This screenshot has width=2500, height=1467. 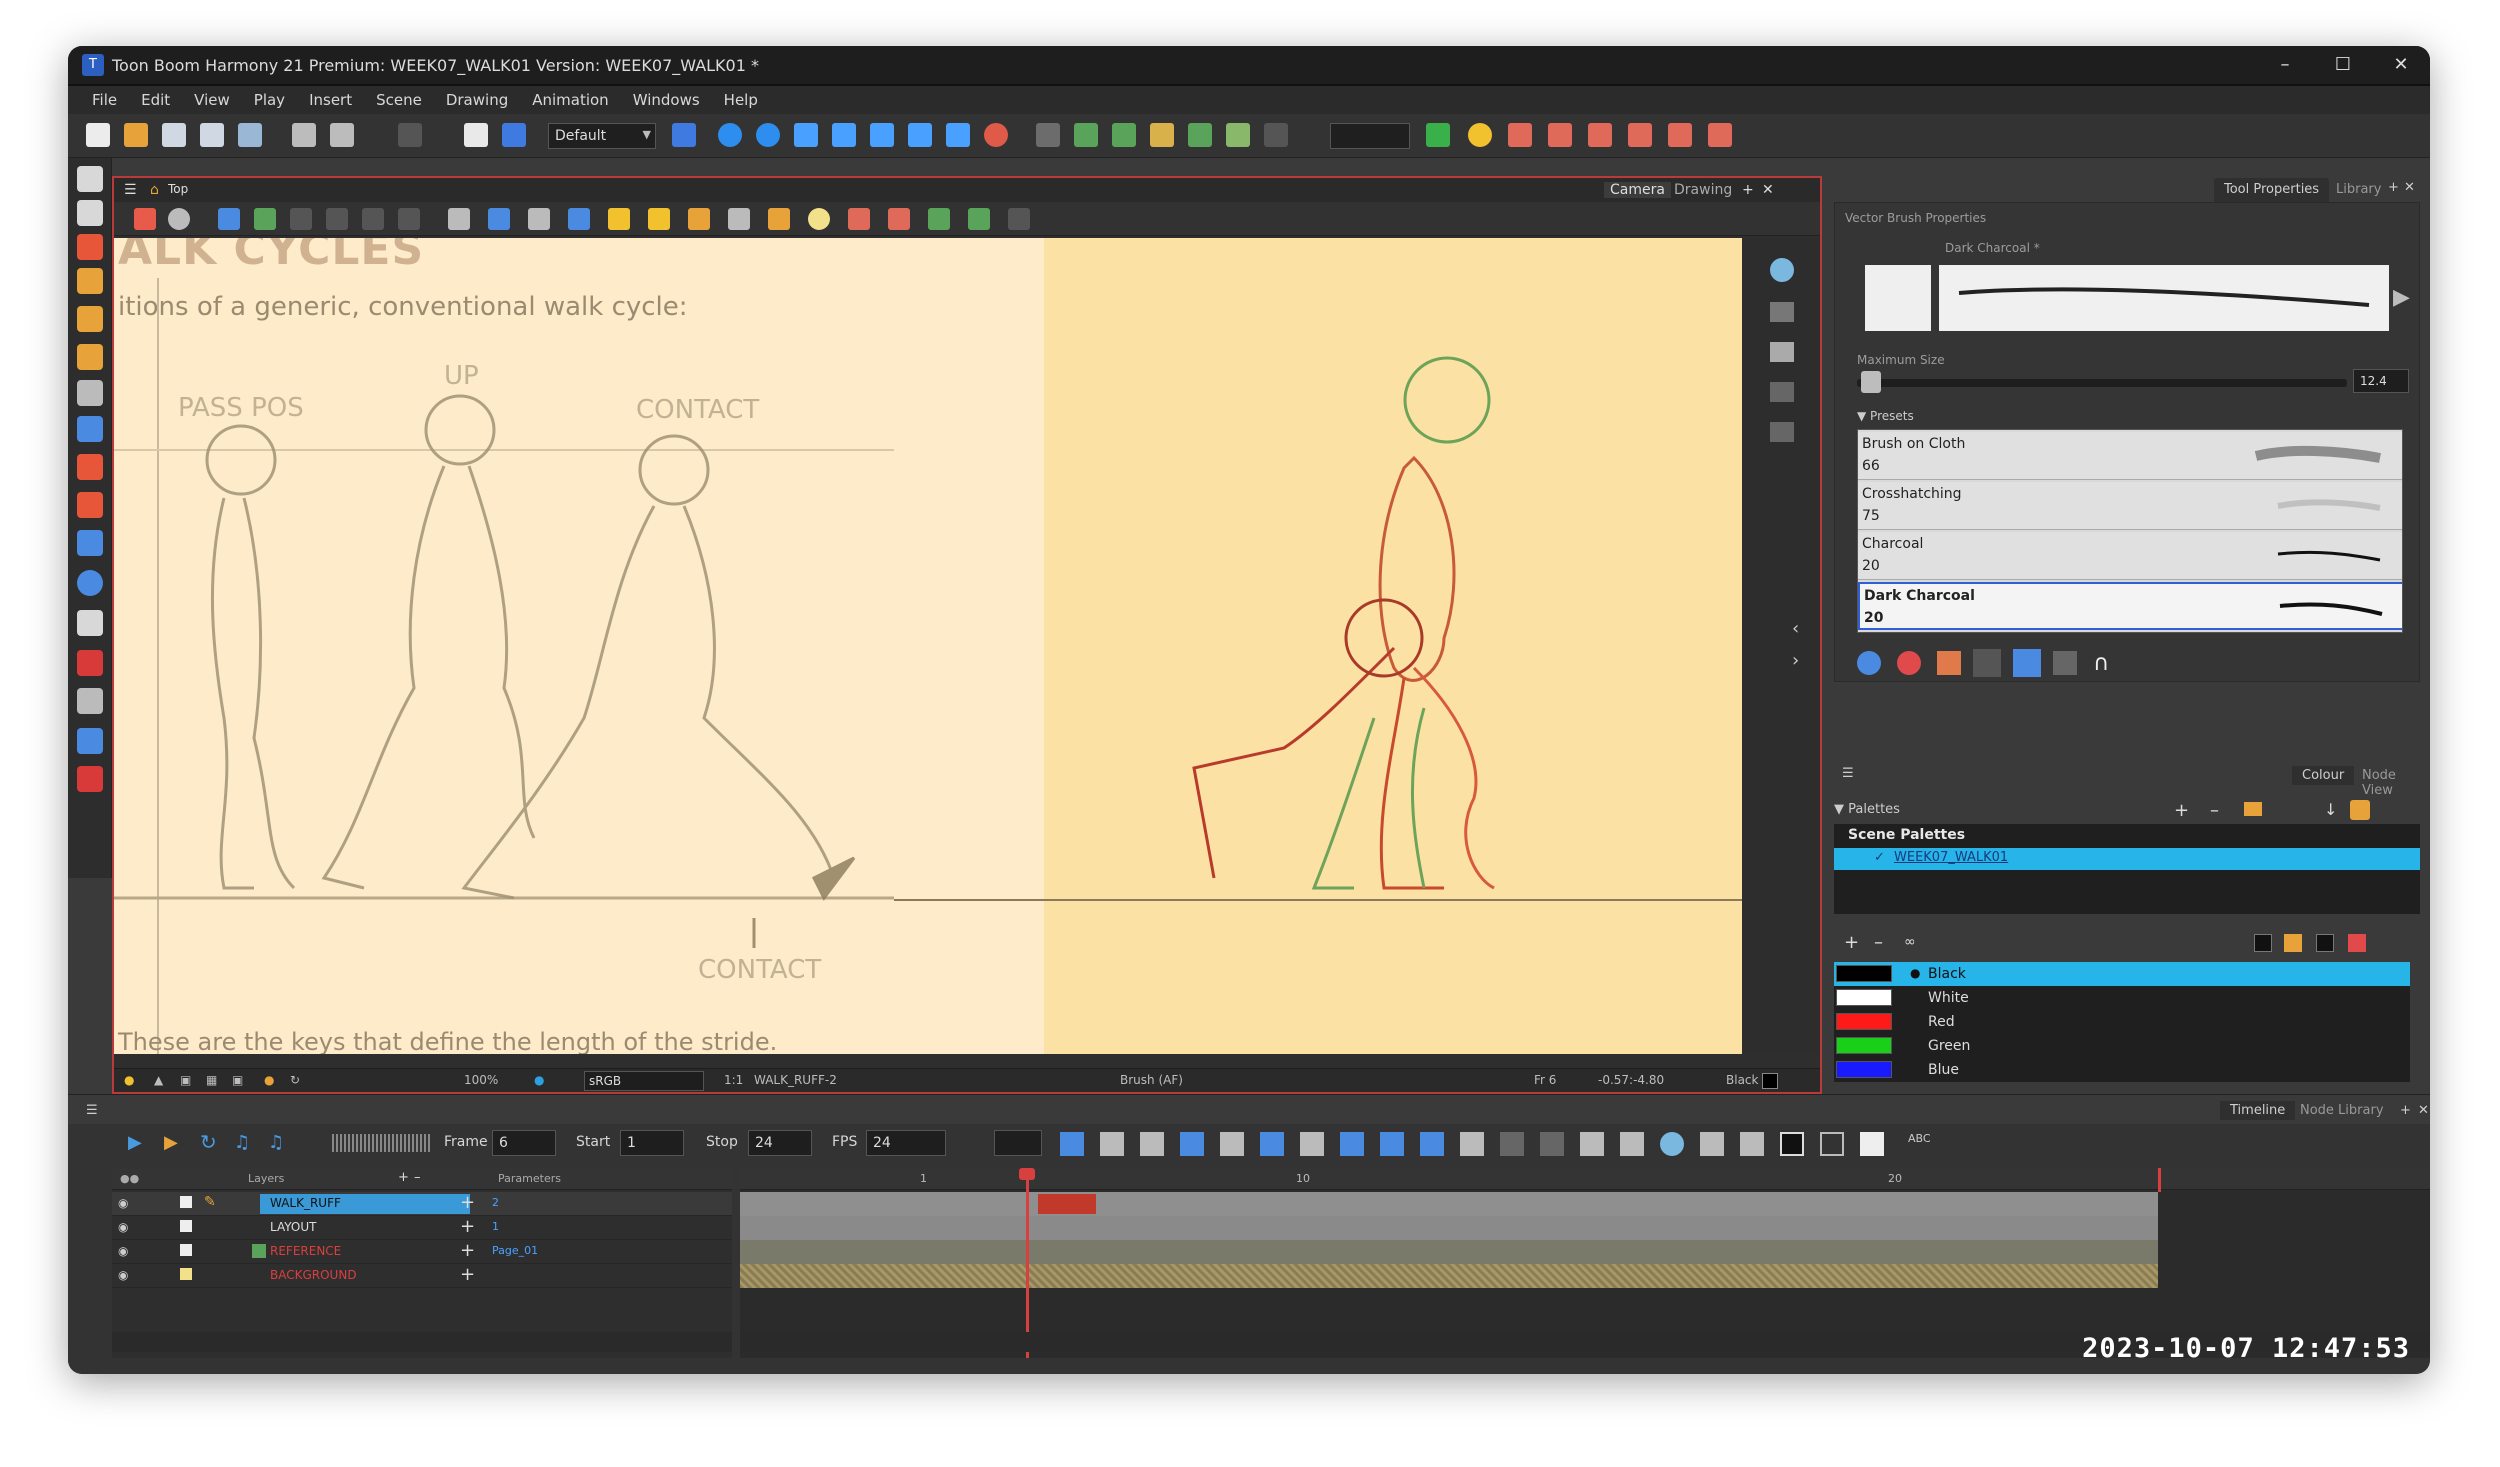 I want to click on palettes-header: ▼ Palettes, so click(x=1867, y=809).